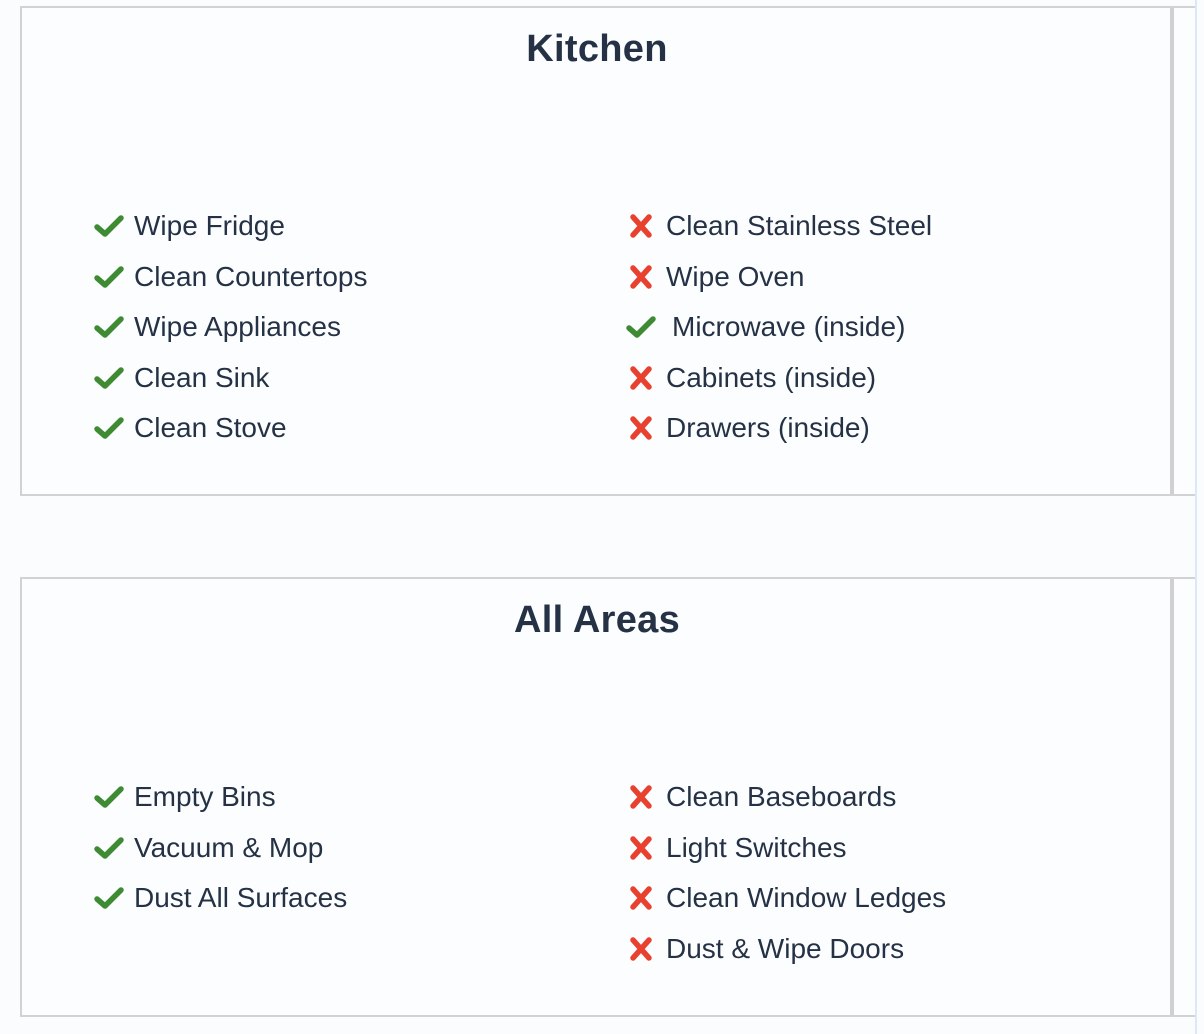  I want to click on checklist-item-label: Dust All Surfaces, so click(241, 898).